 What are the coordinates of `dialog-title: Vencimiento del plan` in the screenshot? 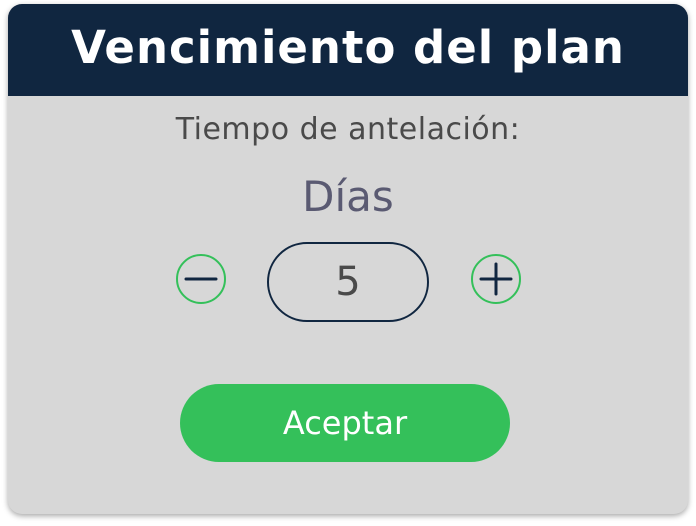 It's located at (348, 47).